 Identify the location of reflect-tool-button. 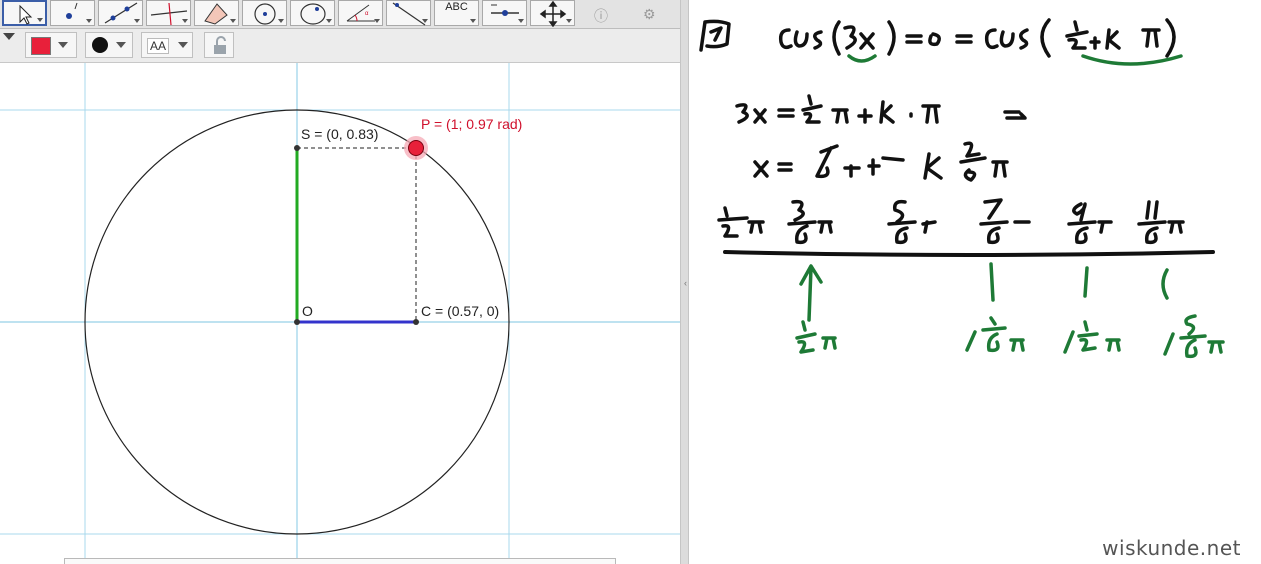
(408, 13).